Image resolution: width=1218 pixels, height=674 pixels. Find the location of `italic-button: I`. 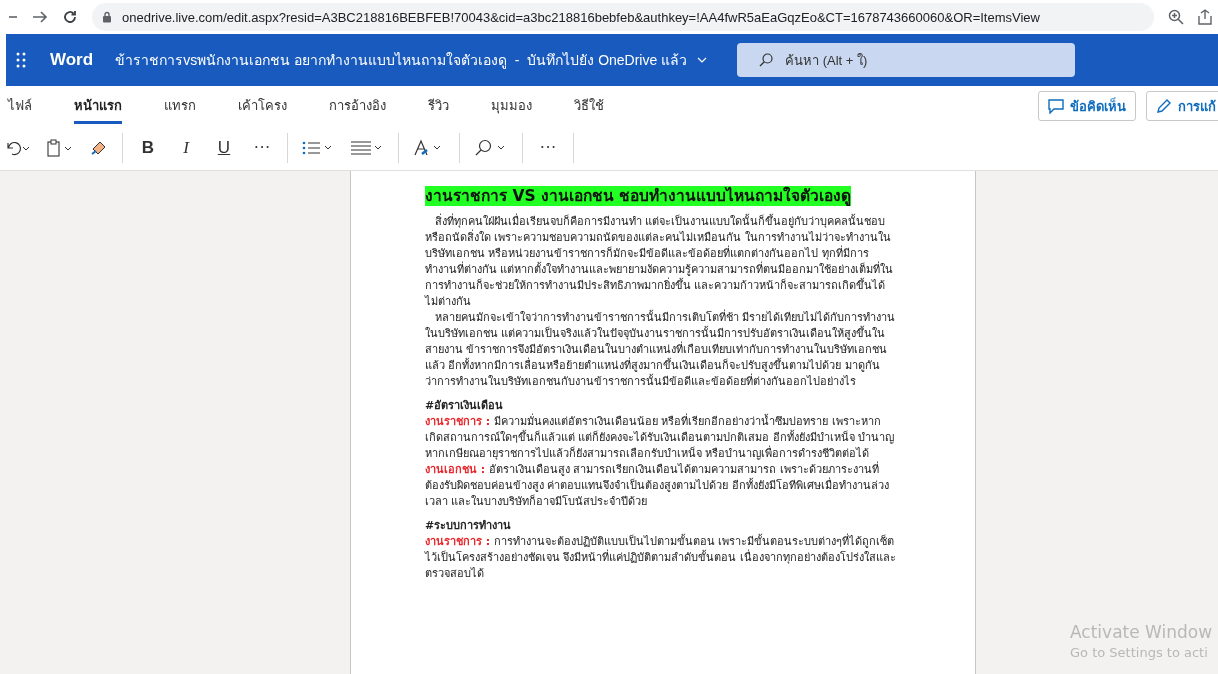

italic-button: I is located at coordinates (186, 148).